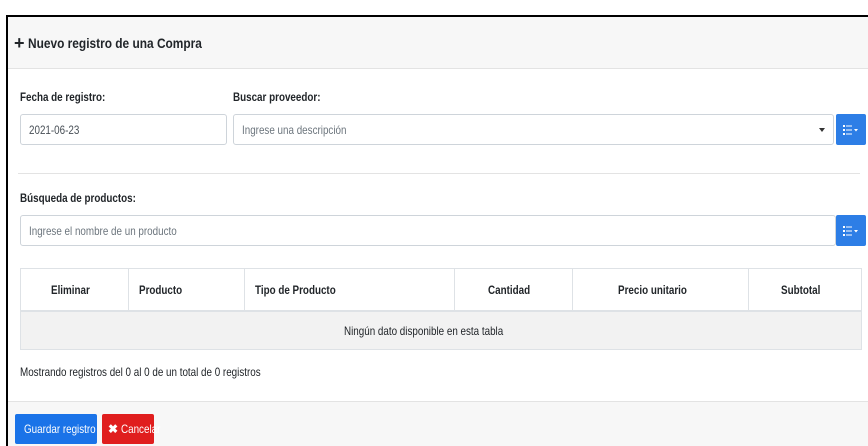  Describe the element at coordinates (63, 97) in the screenshot. I see `fecha-label: Fecha de registro:` at that location.